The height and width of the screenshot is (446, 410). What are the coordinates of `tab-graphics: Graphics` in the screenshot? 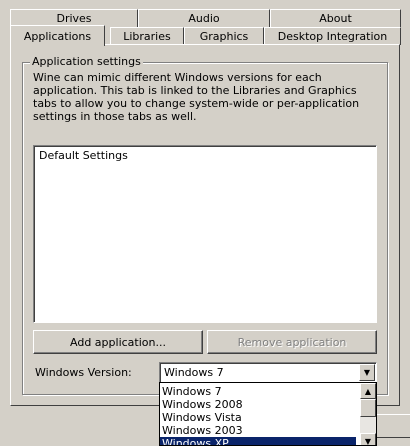 It's located at (224, 36).